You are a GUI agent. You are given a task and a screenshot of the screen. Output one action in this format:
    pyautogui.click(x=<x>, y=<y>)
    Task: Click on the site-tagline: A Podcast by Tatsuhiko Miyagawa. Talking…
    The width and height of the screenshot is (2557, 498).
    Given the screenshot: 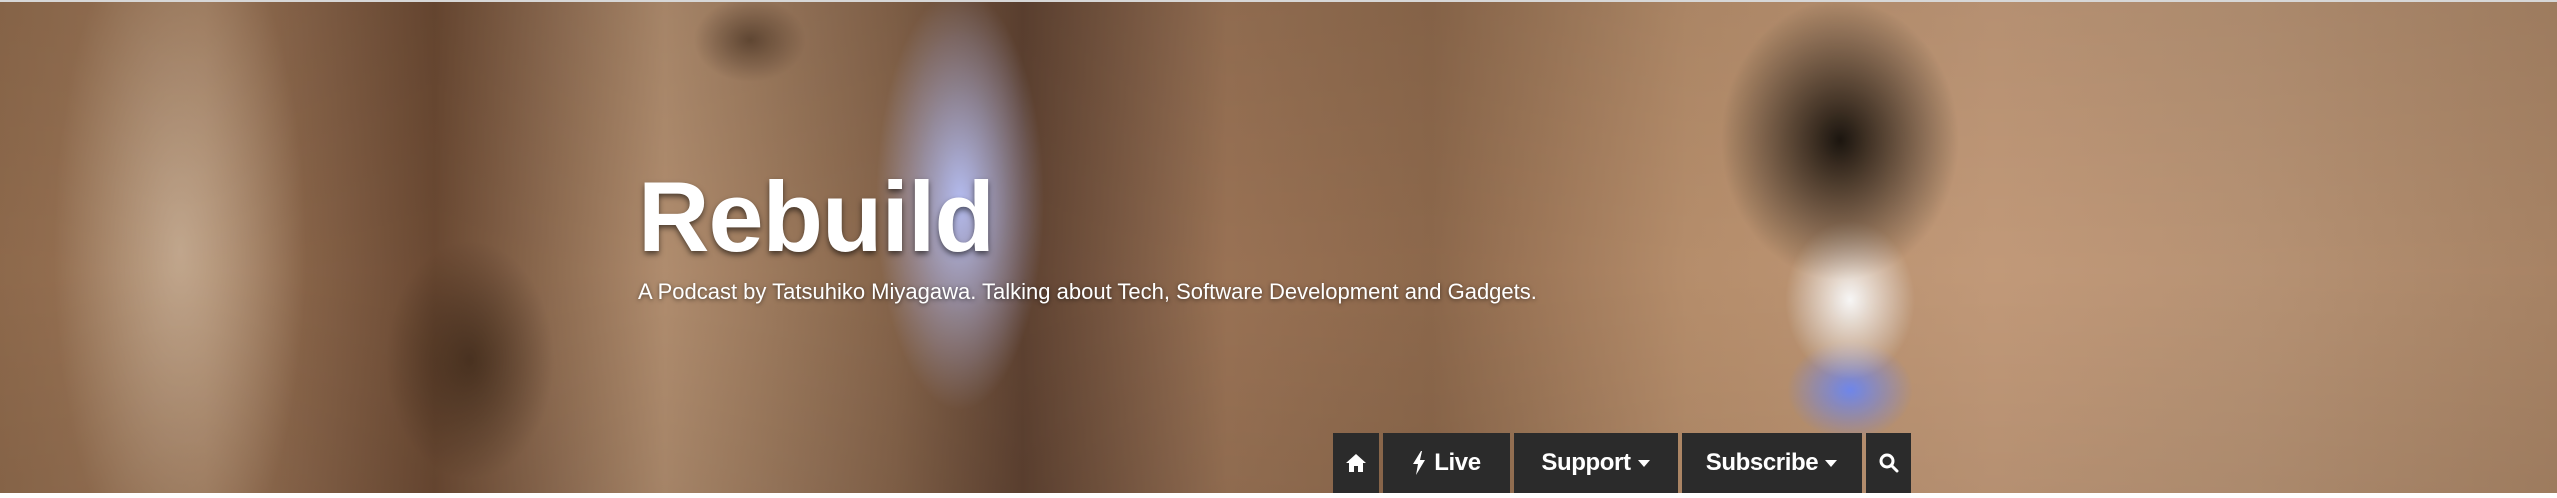 What is the action you would take?
    pyautogui.click(x=1087, y=291)
    